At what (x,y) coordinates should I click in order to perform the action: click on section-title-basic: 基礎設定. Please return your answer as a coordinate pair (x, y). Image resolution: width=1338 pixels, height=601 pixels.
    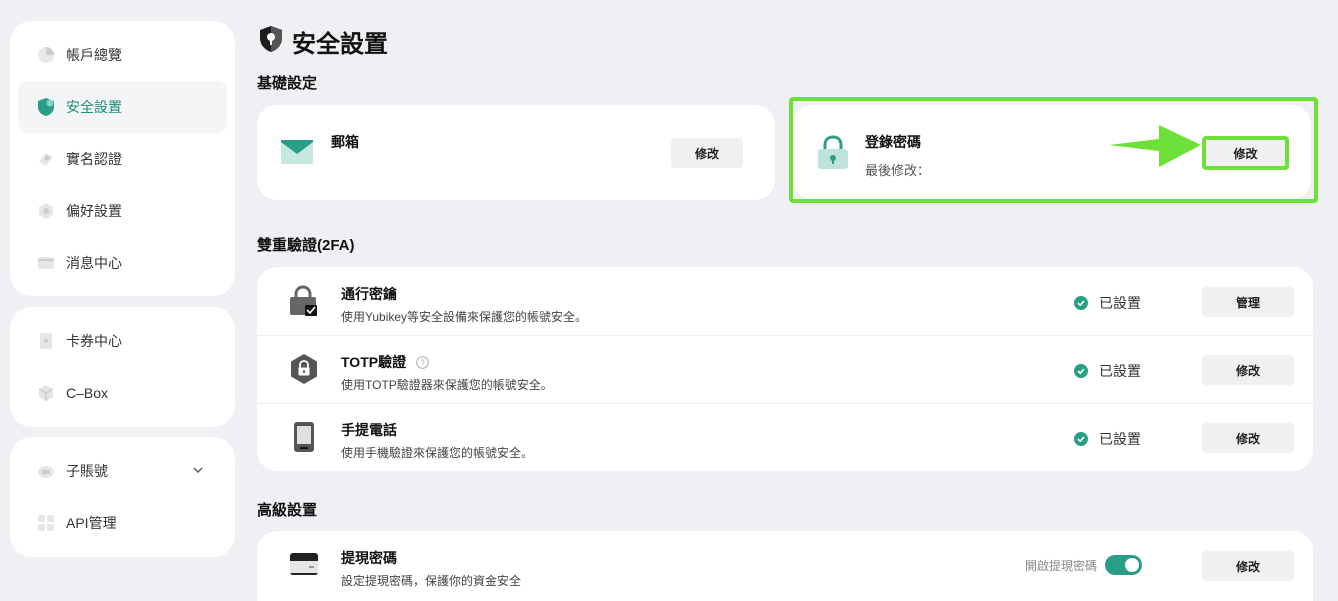
    Looking at the image, I should click on (287, 83).